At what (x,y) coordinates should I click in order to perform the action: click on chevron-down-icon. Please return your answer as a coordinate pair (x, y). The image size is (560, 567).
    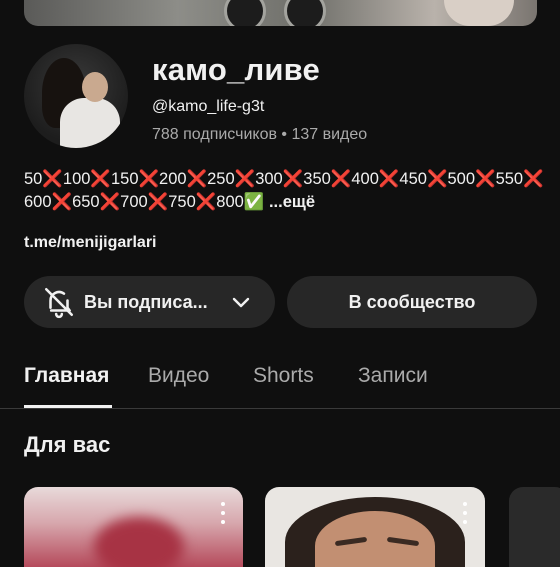
    Looking at the image, I should click on (241, 302).